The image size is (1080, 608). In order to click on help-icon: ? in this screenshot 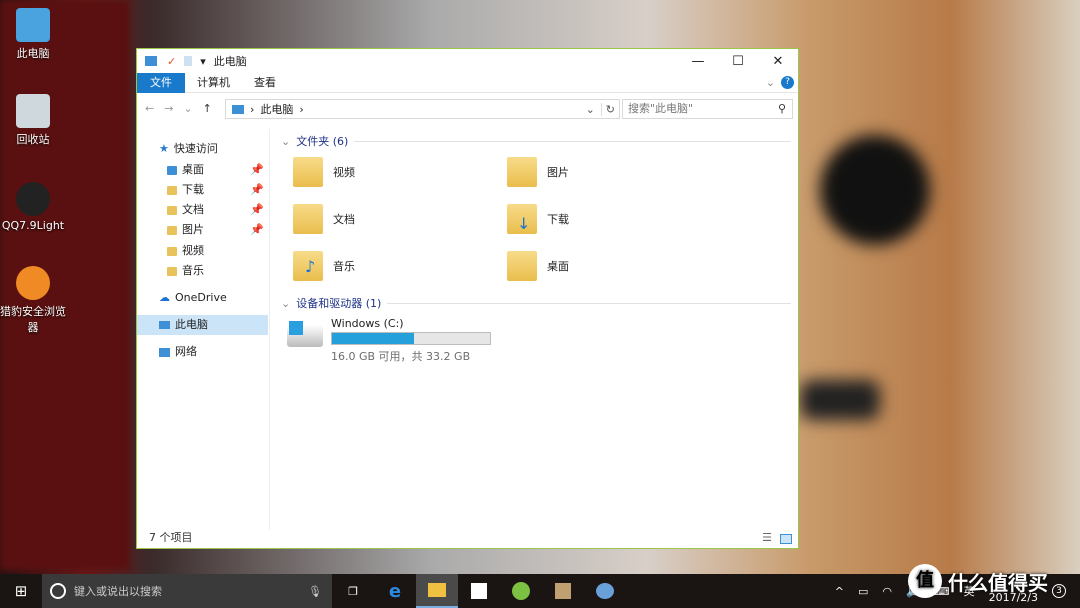, I will do `click(787, 82)`.